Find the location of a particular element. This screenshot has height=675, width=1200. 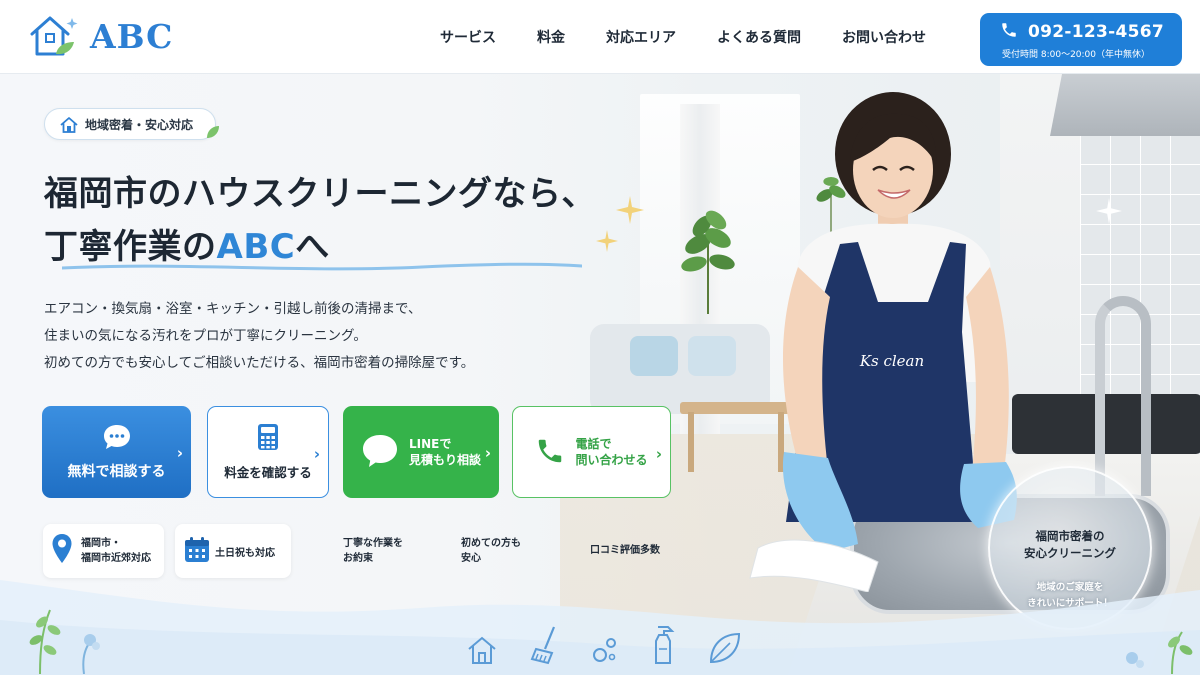

description-line: 初めての方でも安心してご相談いただける、福岡市密着の掃除屋です。 is located at coordinates (259, 363).